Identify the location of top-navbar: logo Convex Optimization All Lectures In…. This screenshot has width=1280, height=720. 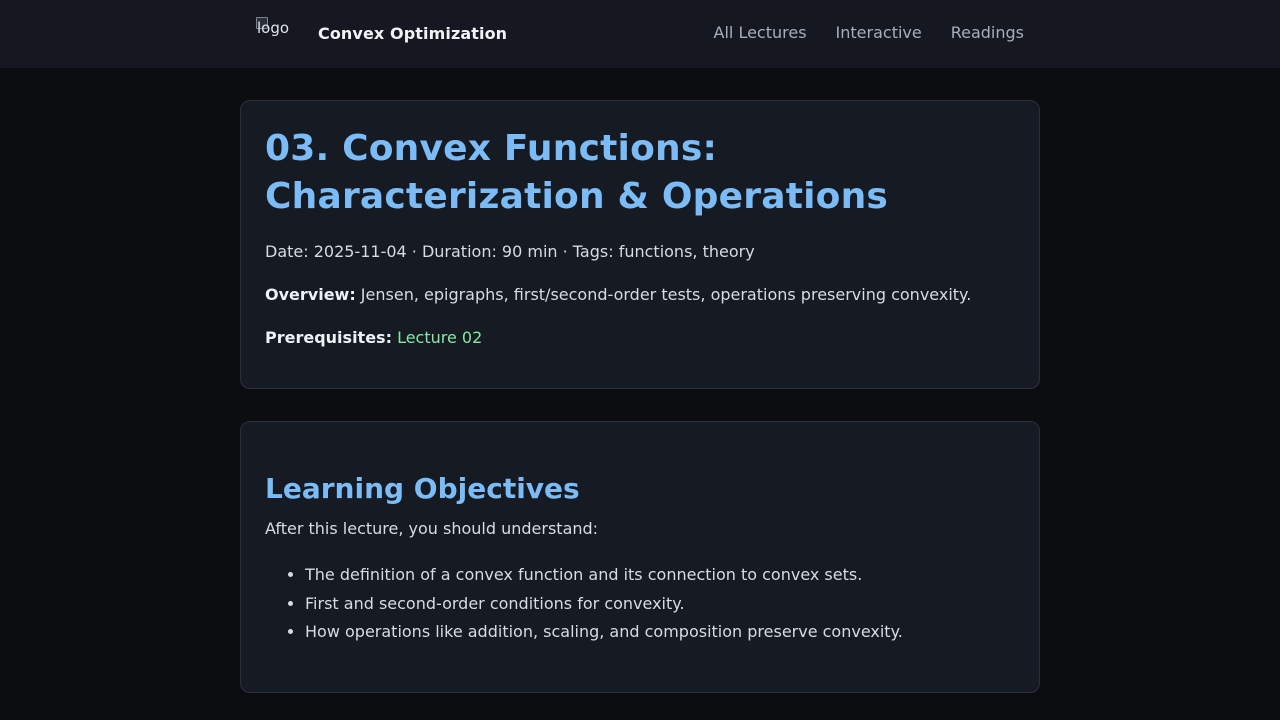
(640, 34).